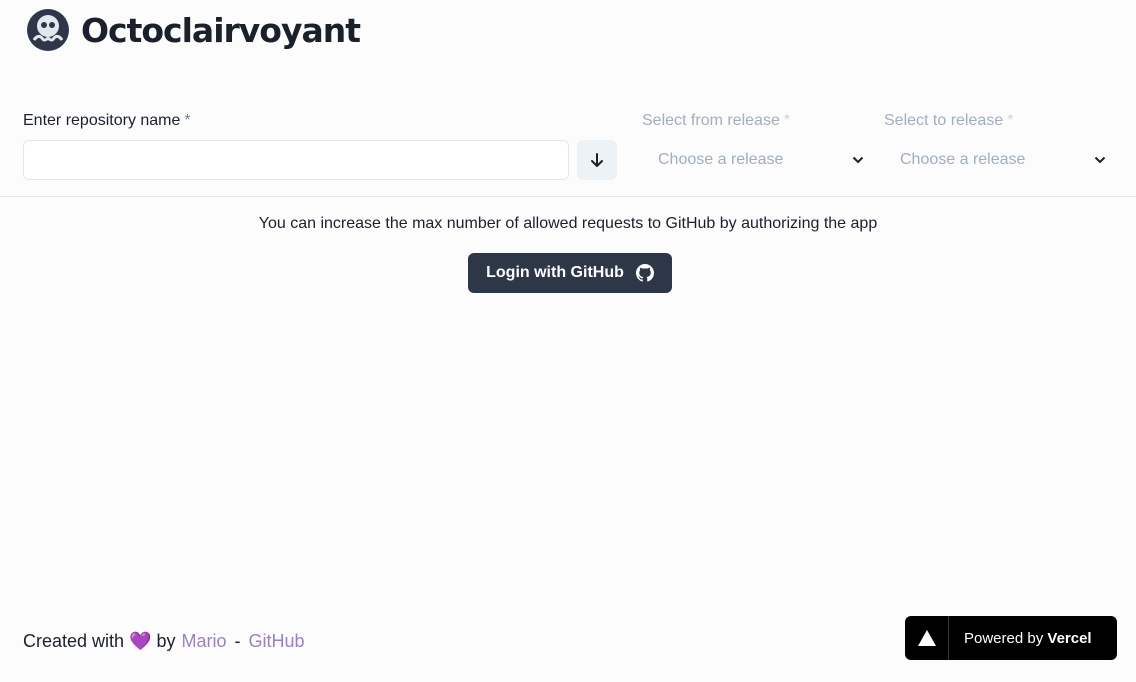 The width and height of the screenshot is (1136, 682). I want to click on github-repo-link: GitHub, so click(277, 641).